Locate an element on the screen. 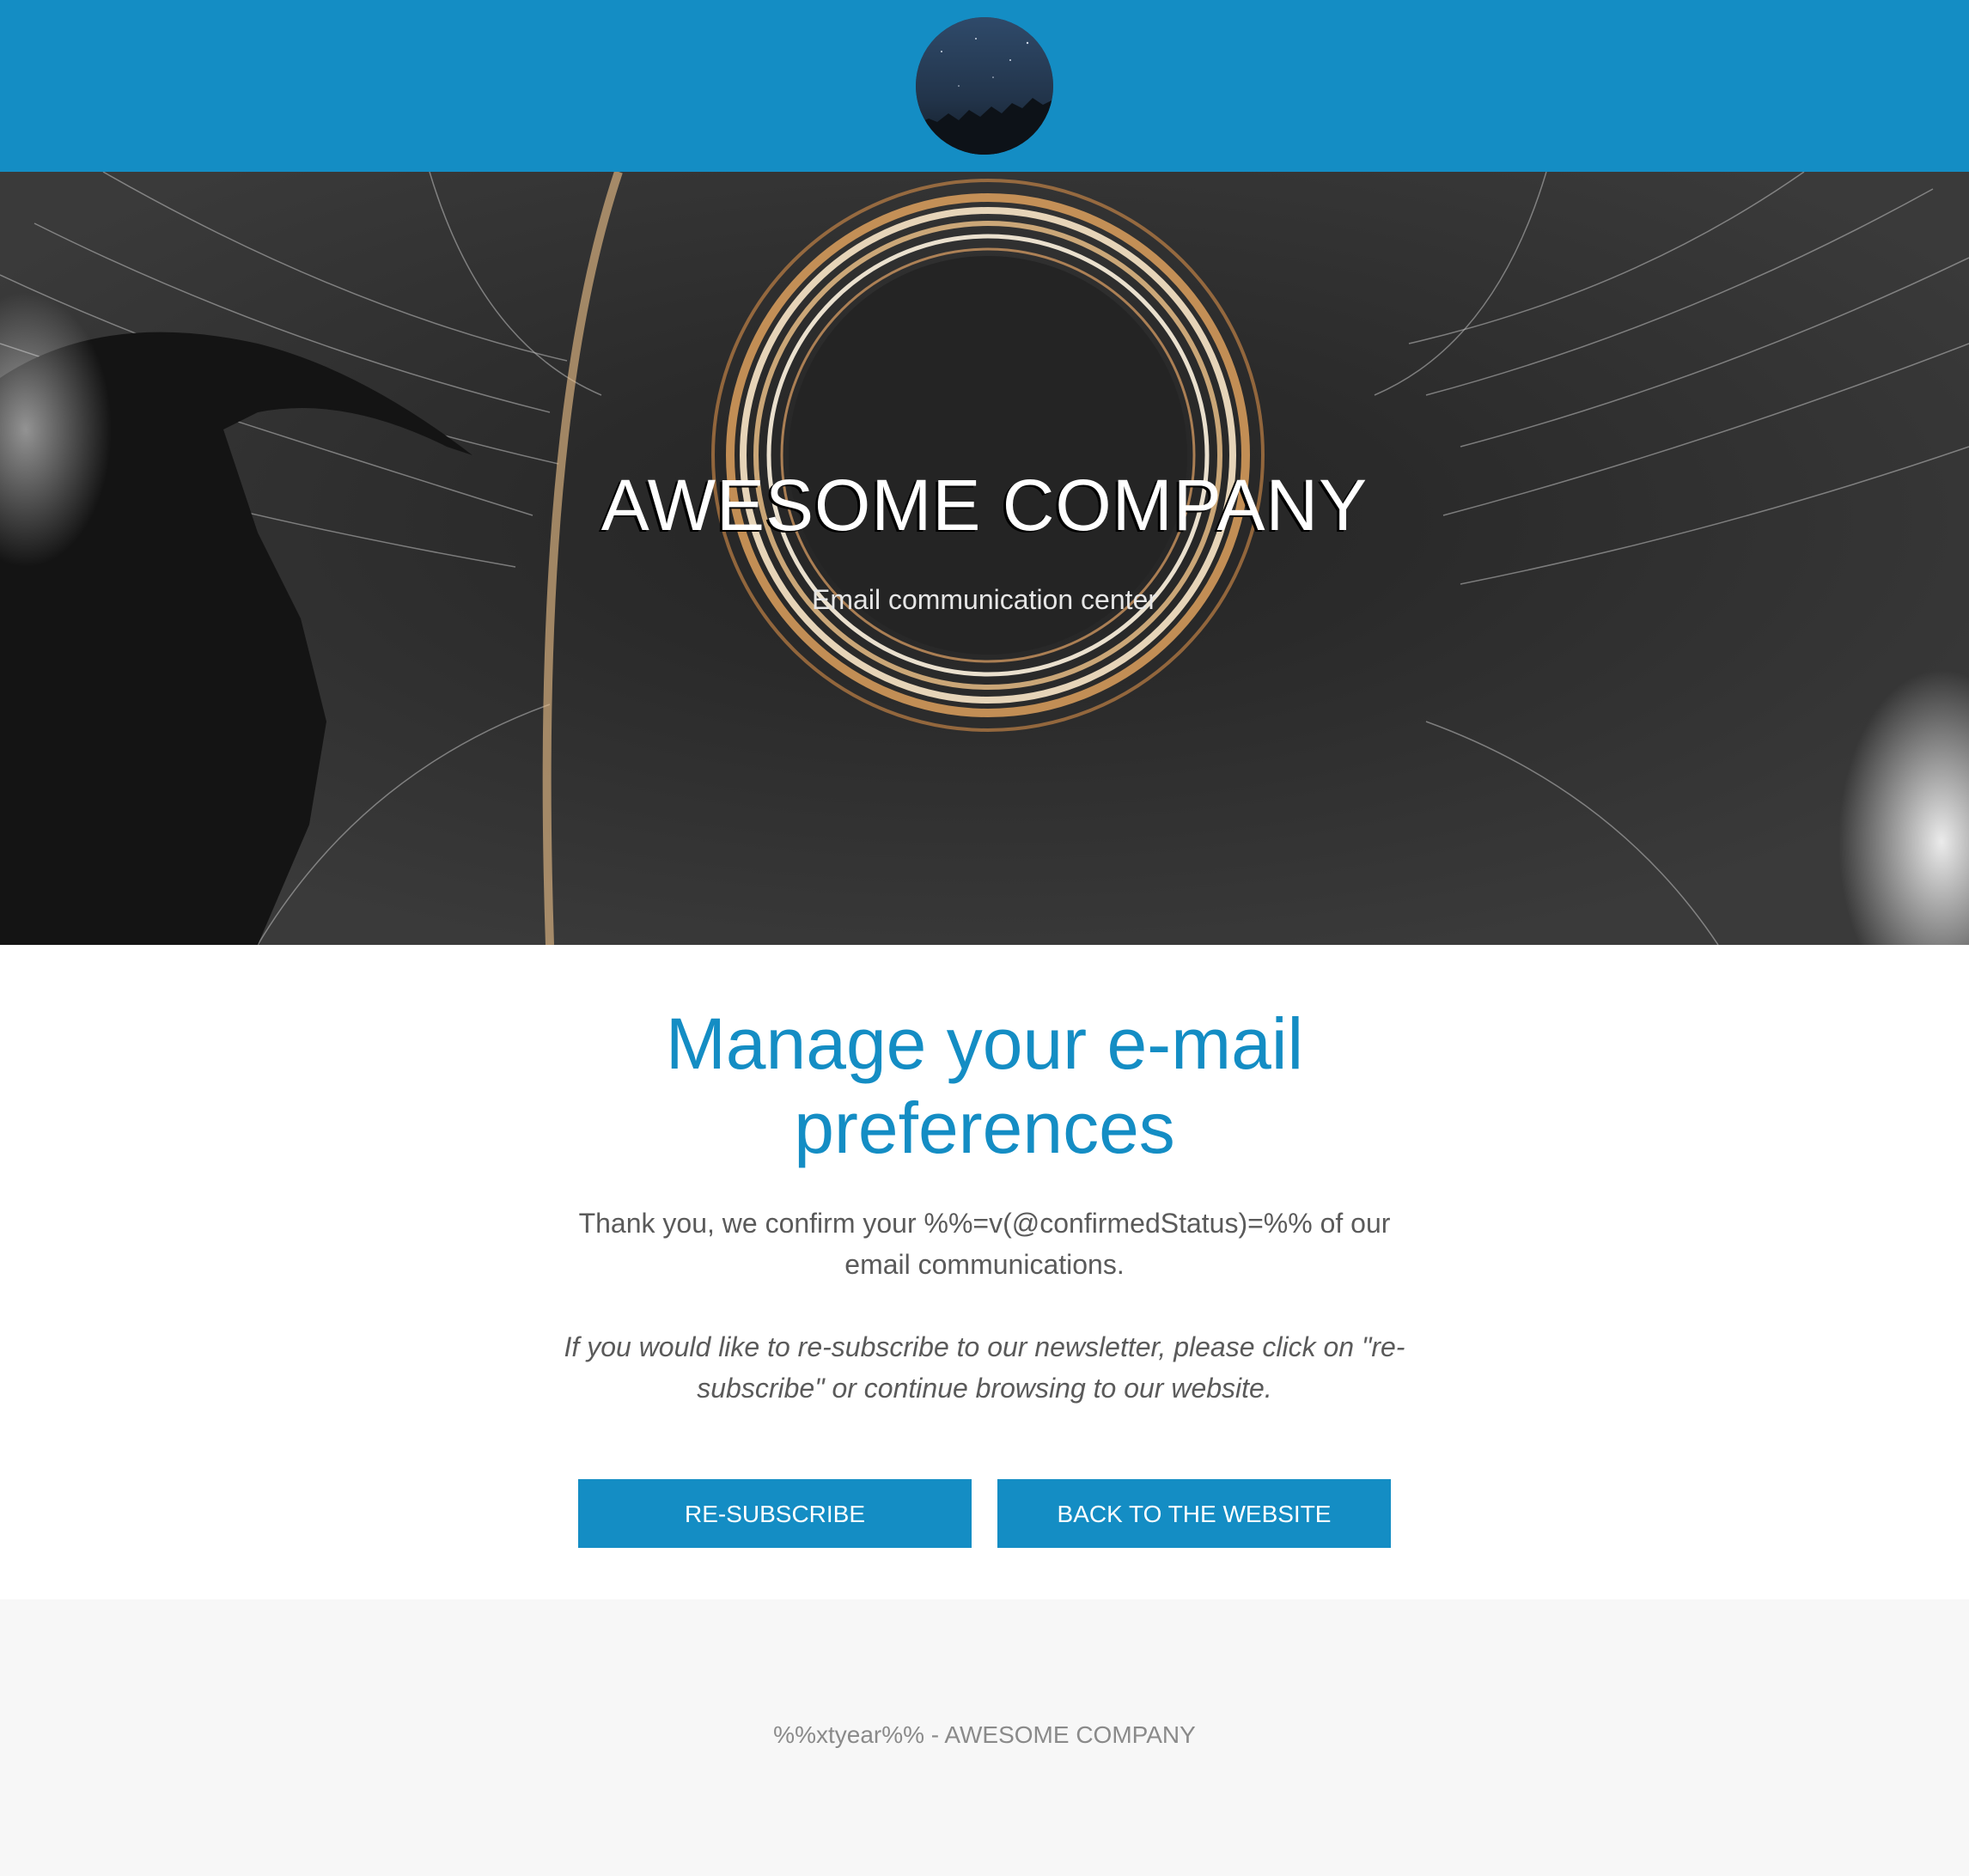  hero-subtitle: Email communication center is located at coordinates (984, 599).